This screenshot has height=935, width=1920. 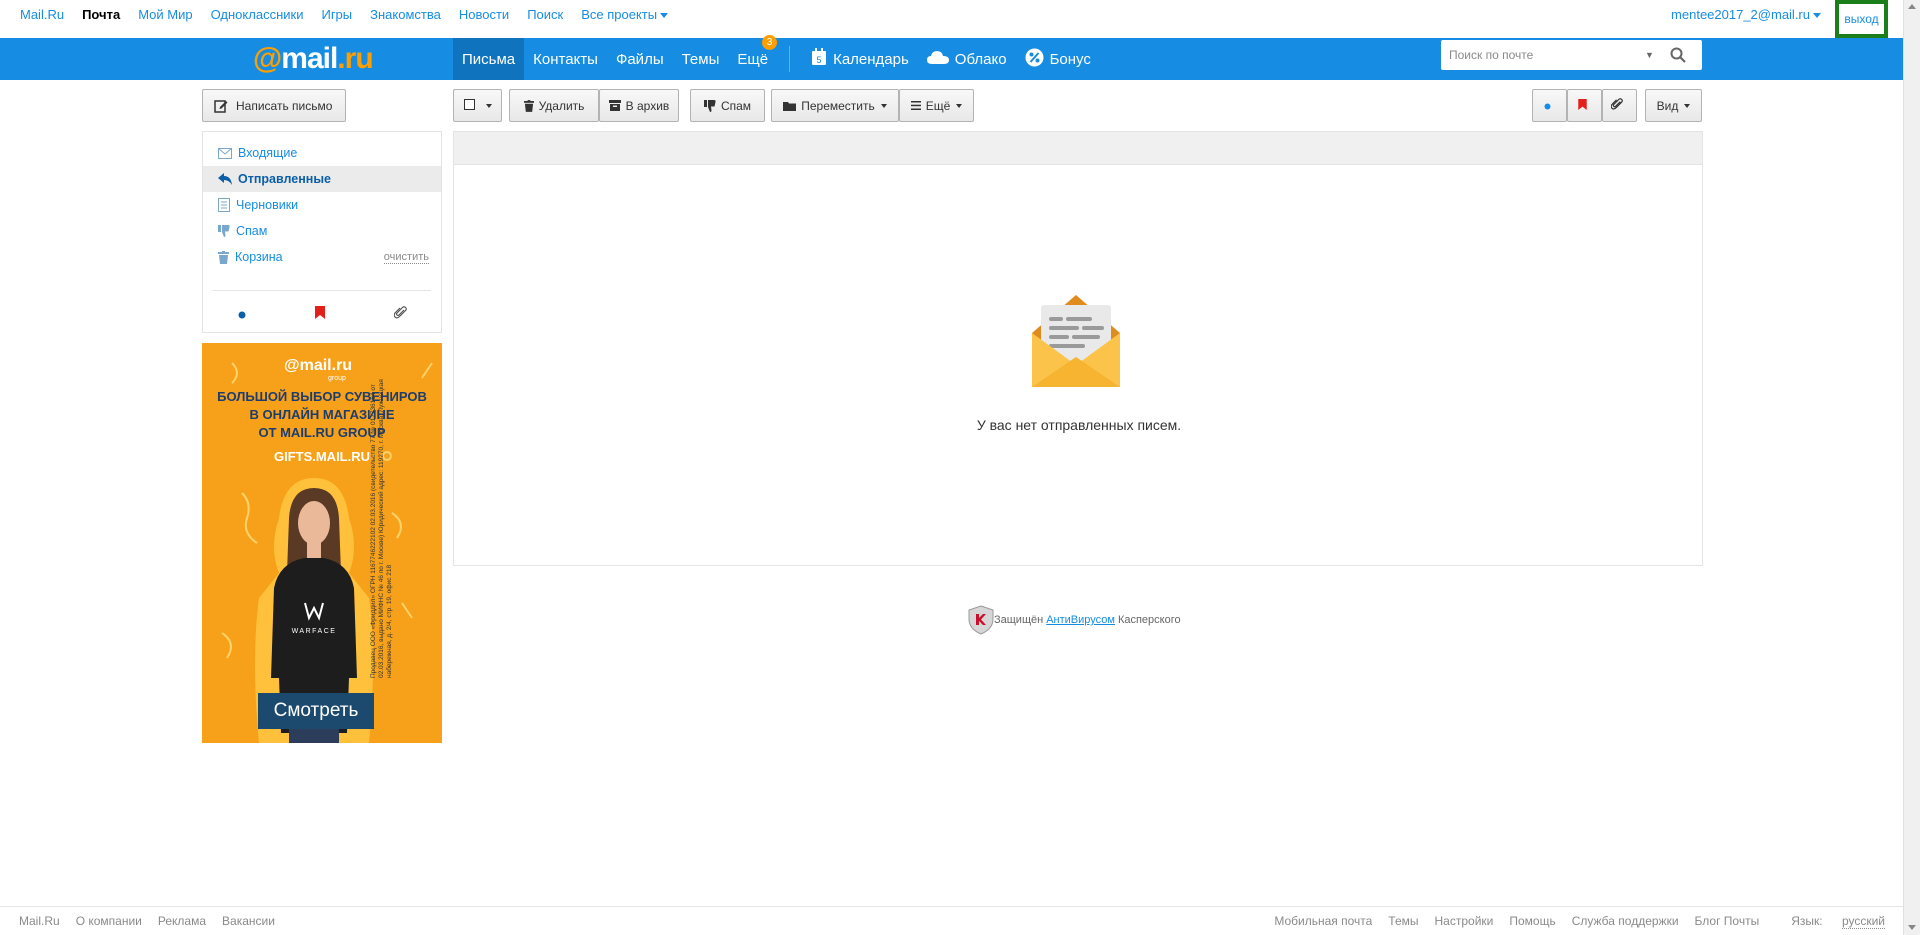 I want to click on more-dropdown: Ещё, so click(x=936, y=105).